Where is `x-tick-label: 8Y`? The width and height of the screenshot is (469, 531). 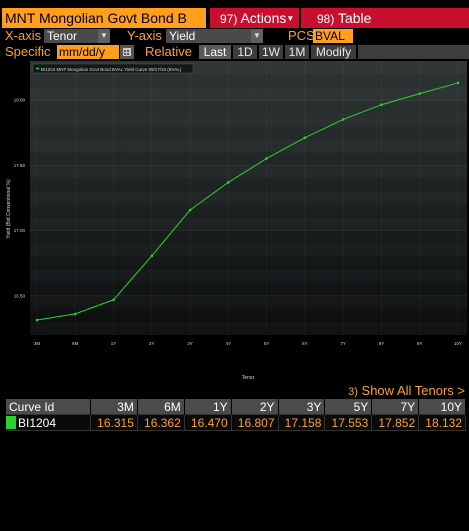 x-tick-label: 8Y is located at coordinates (382, 343).